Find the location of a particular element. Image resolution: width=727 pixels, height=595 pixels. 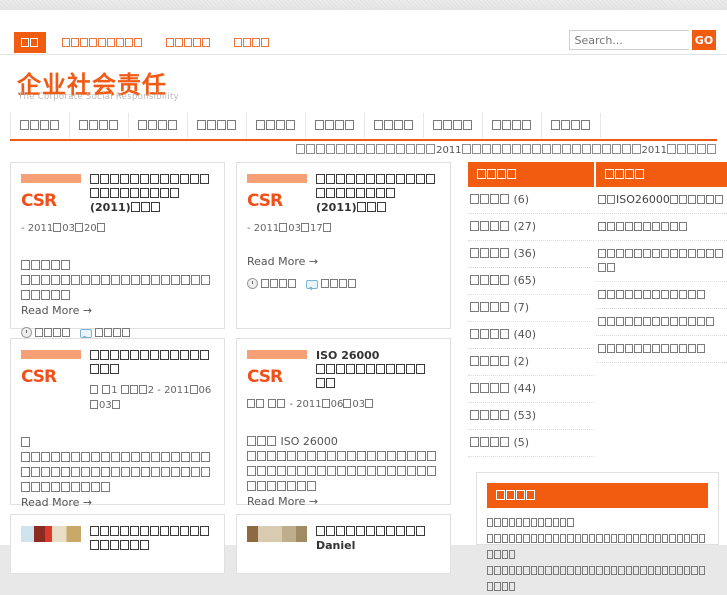

article-photo is located at coordinates (51, 534).